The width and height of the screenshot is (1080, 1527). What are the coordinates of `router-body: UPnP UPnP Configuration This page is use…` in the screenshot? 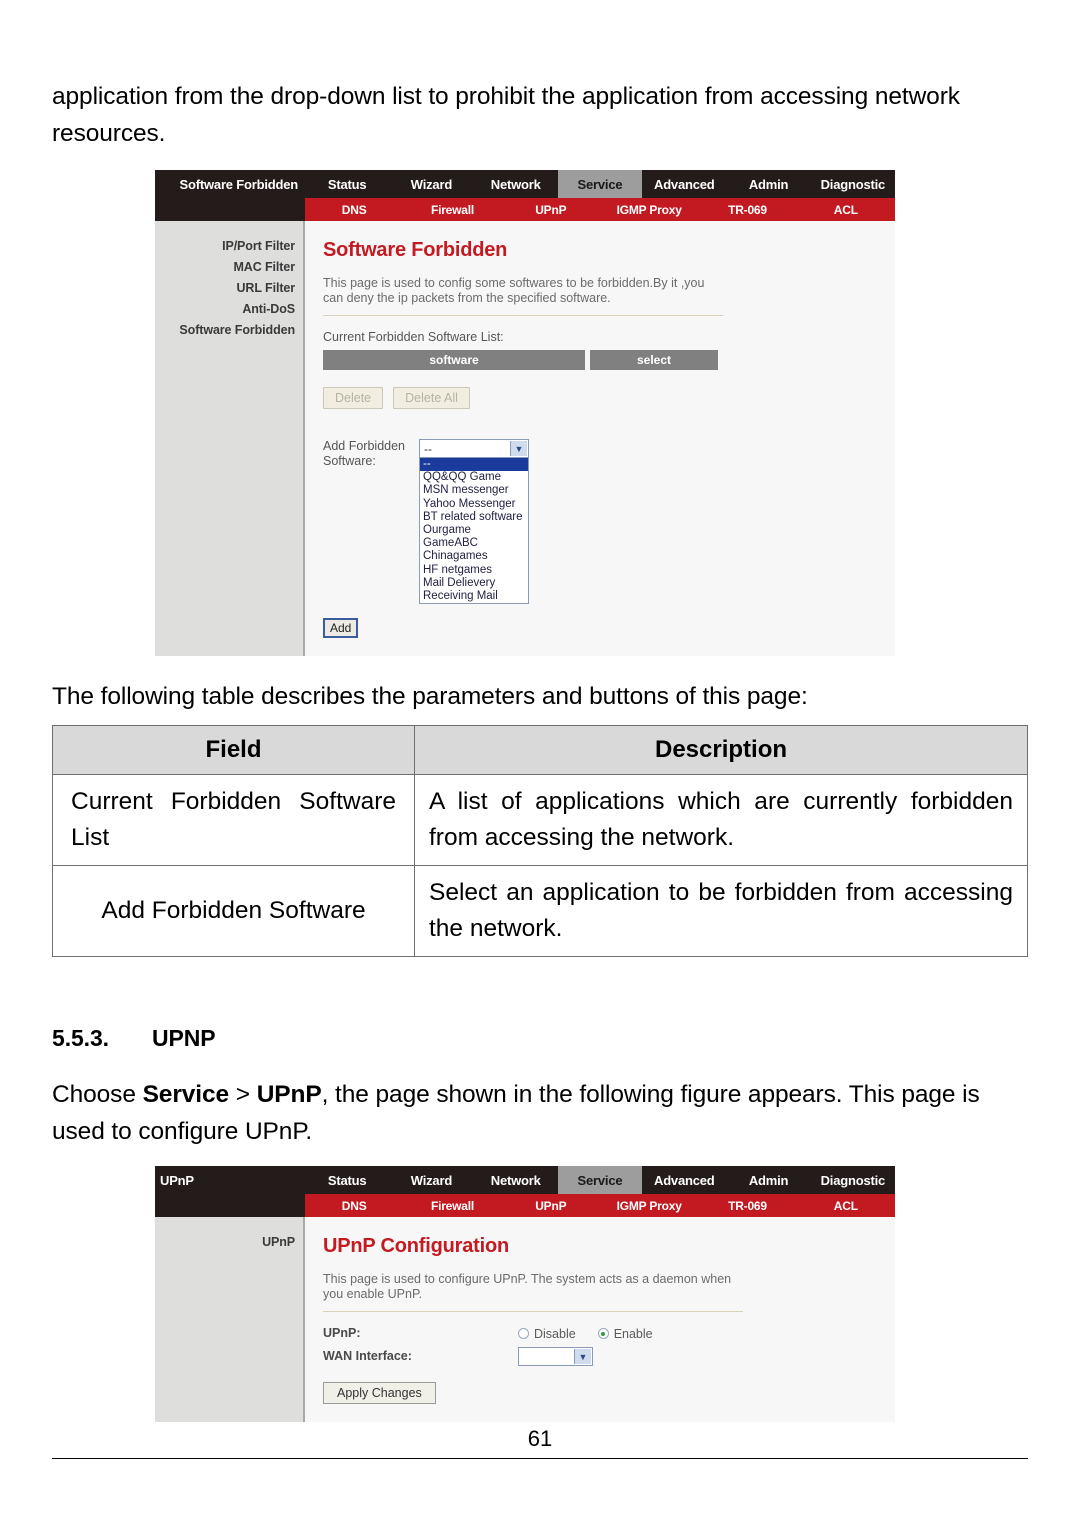 It's located at (525, 1320).